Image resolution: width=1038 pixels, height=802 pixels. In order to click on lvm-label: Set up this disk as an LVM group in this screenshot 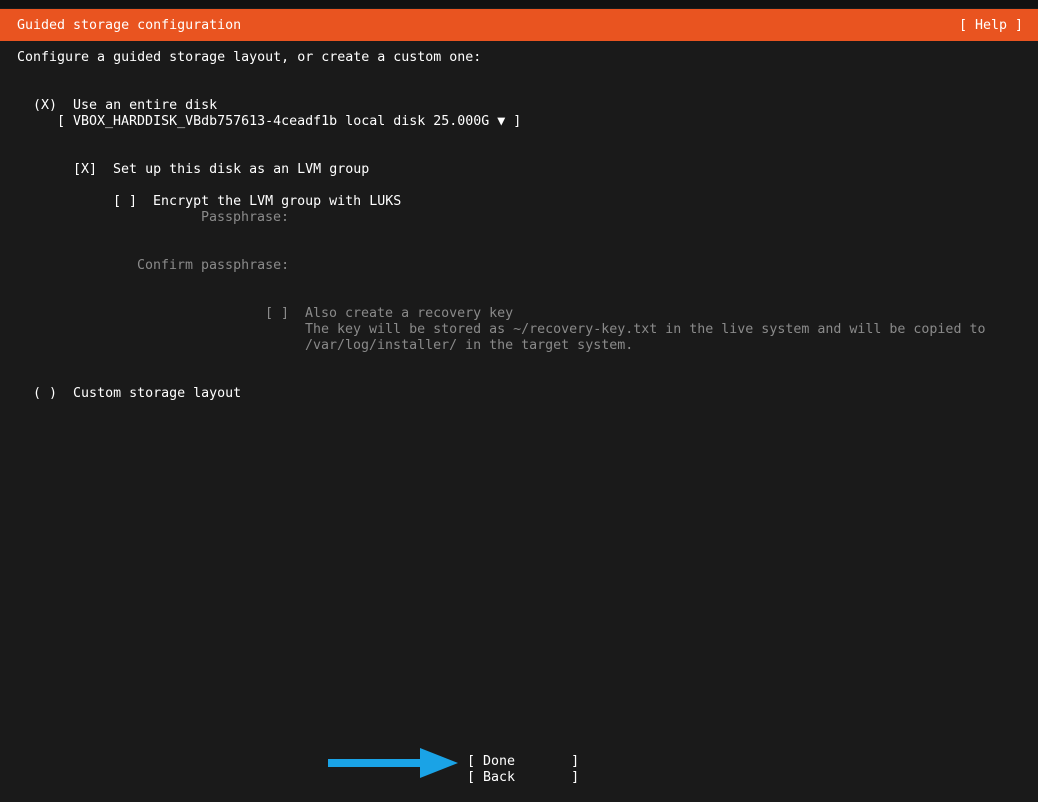, I will do `click(241, 169)`.